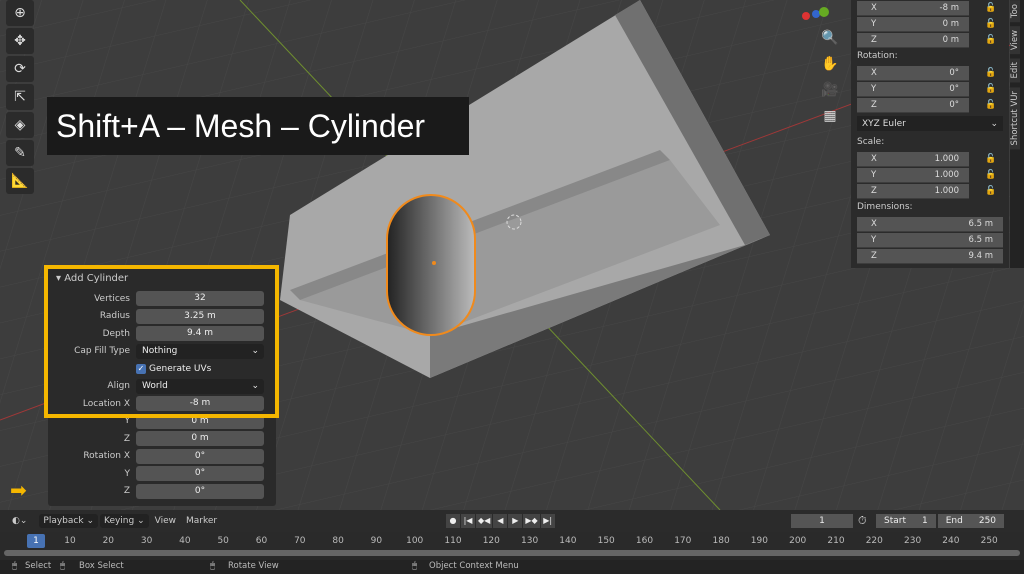  What do you see at coordinates (913, 24) in the screenshot?
I see `location-y-field: Y0 m` at bounding box center [913, 24].